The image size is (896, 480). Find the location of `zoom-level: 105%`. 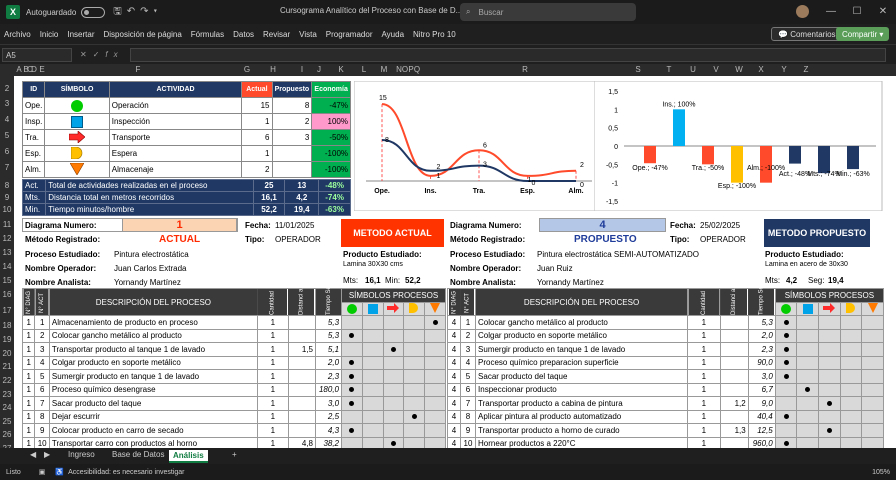

zoom-level: 105% is located at coordinates (881, 472).